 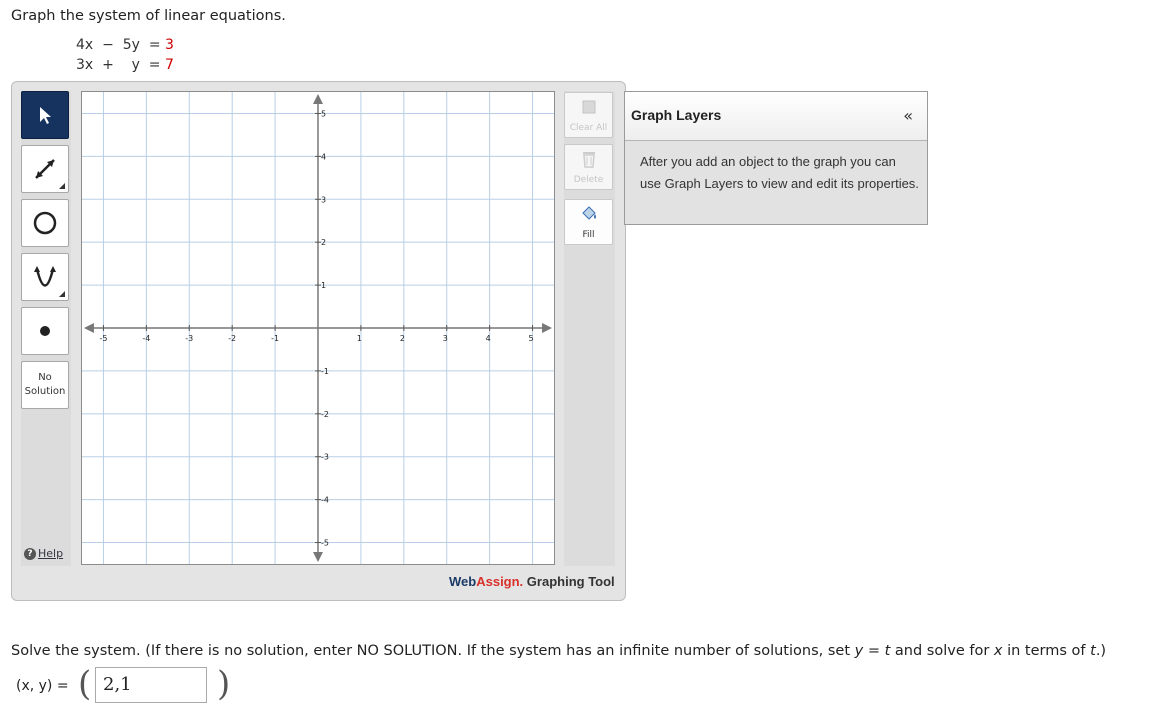 I want to click on clear-all-icon, so click(x=588, y=107).